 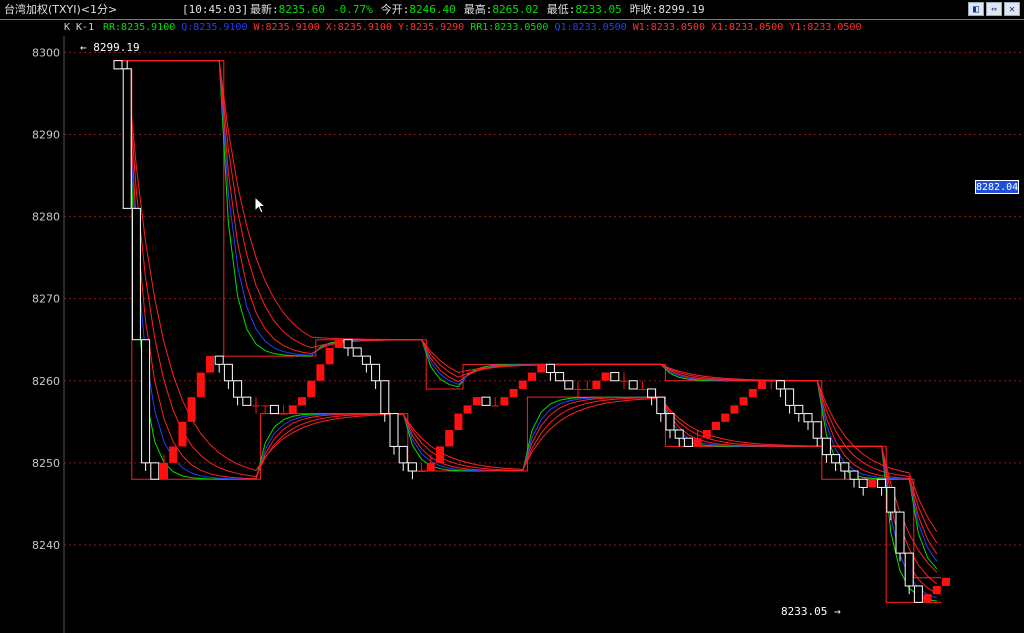 What do you see at coordinates (46, 299) in the screenshot?
I see `y-tick-label: 8270` at bounding box center [46, 299].